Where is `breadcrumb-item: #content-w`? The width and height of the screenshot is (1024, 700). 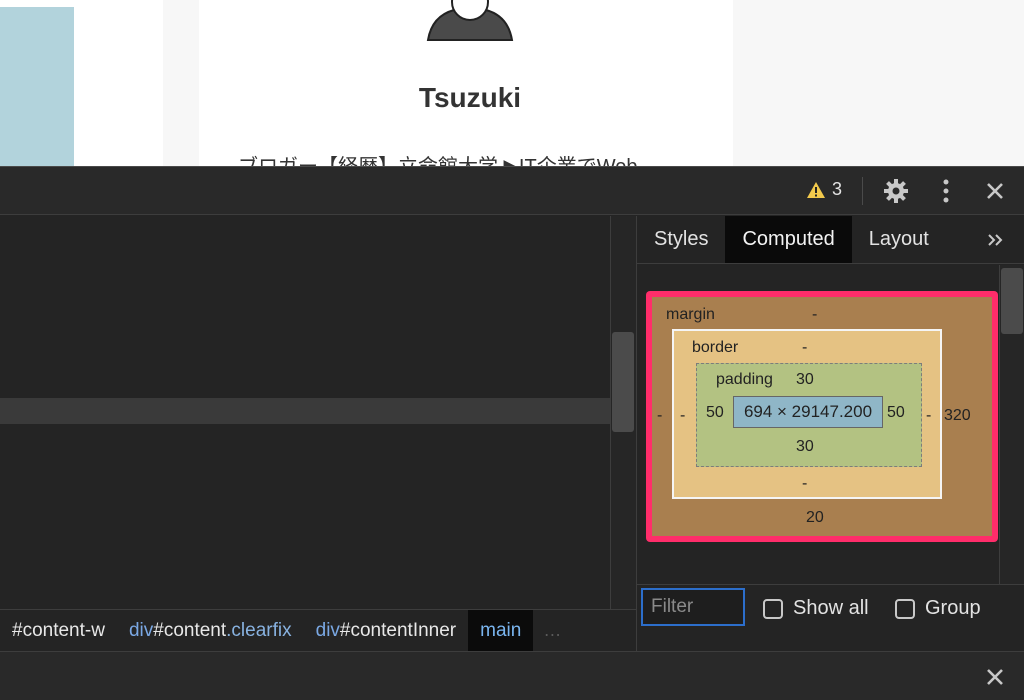 breadcrumb-item: #content-w is located at coordinates (58, 630).